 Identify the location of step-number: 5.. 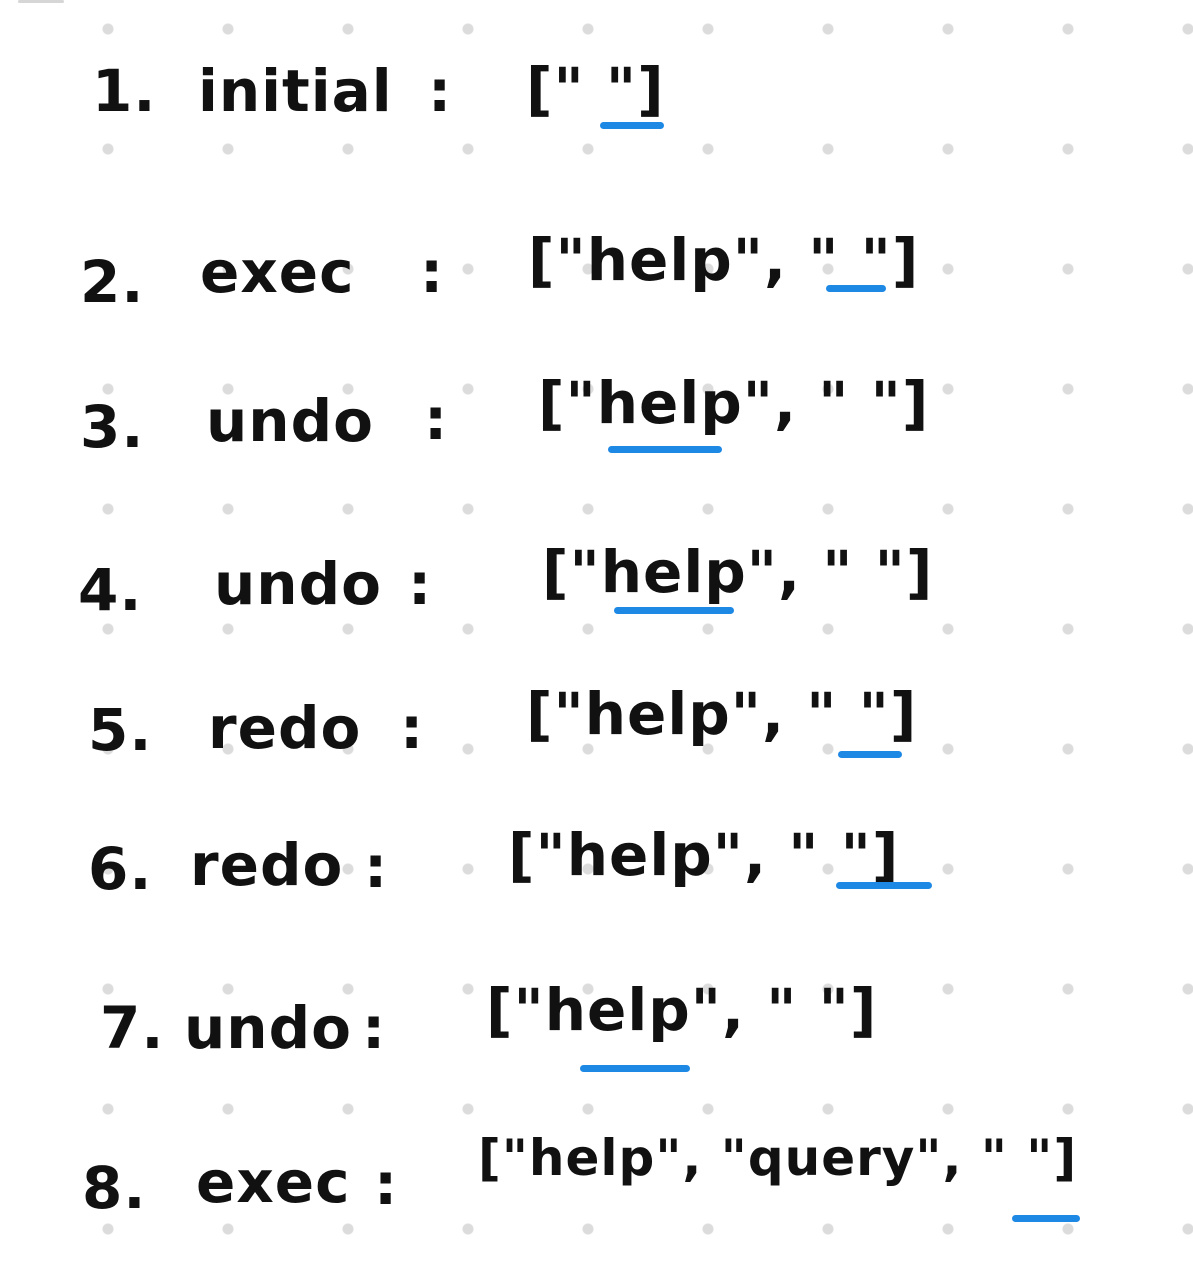
(120, 730).